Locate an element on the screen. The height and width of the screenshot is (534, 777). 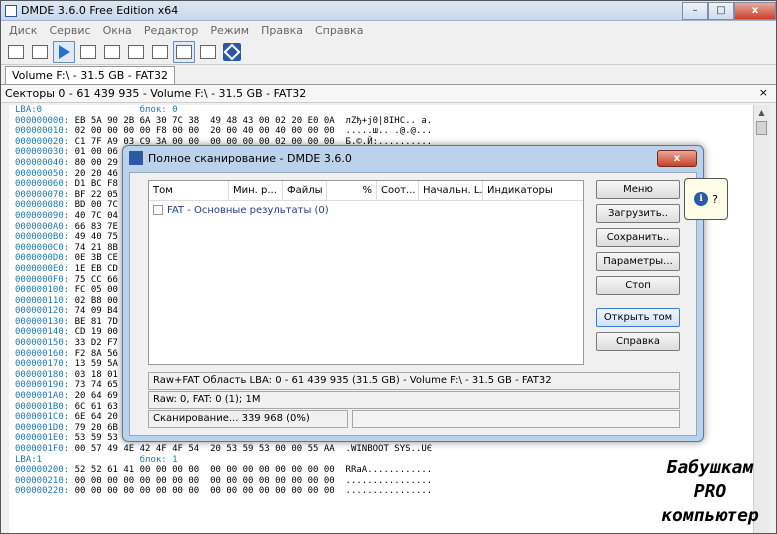
table-icon is located at coordinates (208, 51).